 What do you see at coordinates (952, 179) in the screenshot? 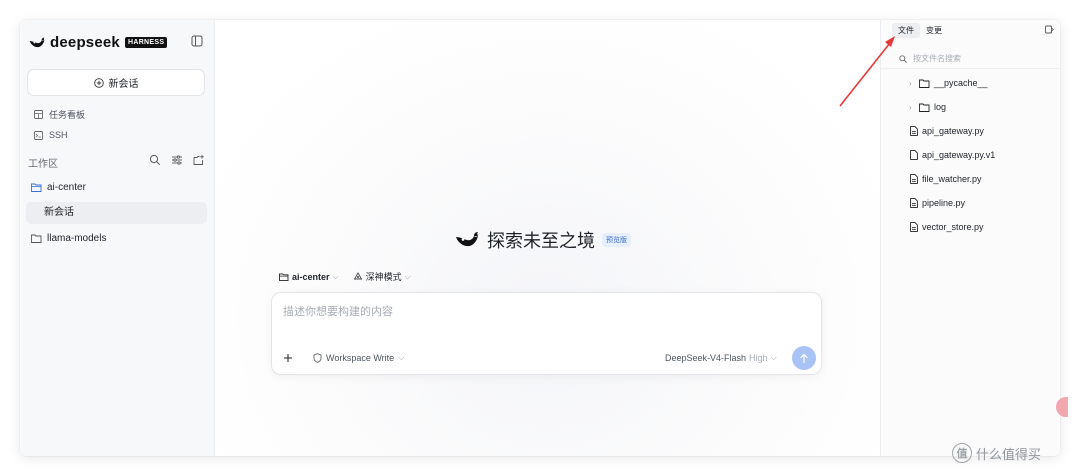
I see `tree-item-label: file_watcher.py` at bounding box center [952, 179].